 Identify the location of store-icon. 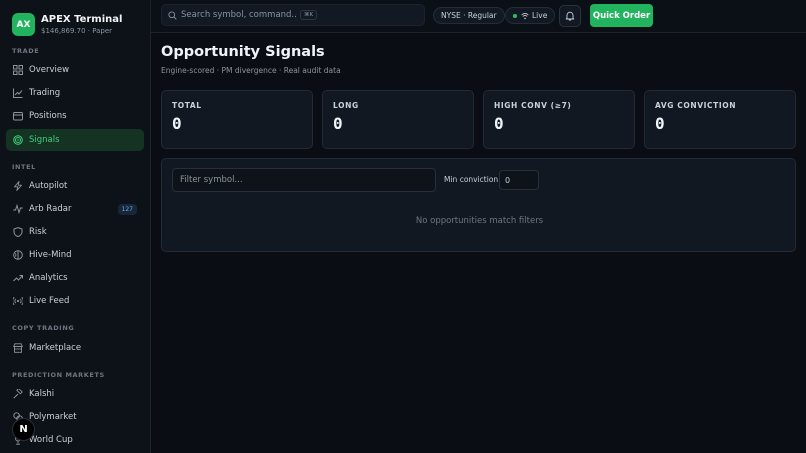
(18, 348).